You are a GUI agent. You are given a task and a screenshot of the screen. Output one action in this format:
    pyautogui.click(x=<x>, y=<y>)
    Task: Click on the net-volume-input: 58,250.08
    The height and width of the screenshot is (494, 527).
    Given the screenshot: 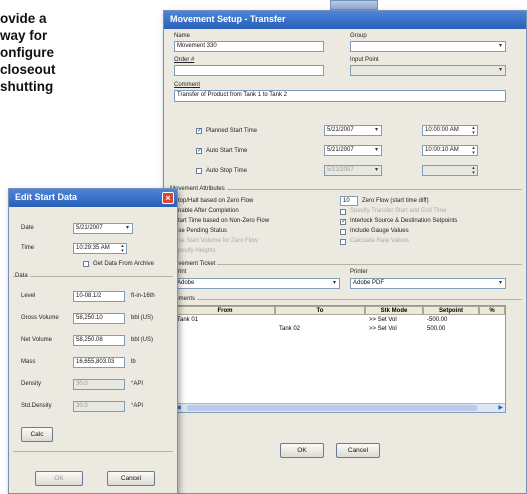 What is the action you would take?
    pyautogui.click(x=99, y=340)
    